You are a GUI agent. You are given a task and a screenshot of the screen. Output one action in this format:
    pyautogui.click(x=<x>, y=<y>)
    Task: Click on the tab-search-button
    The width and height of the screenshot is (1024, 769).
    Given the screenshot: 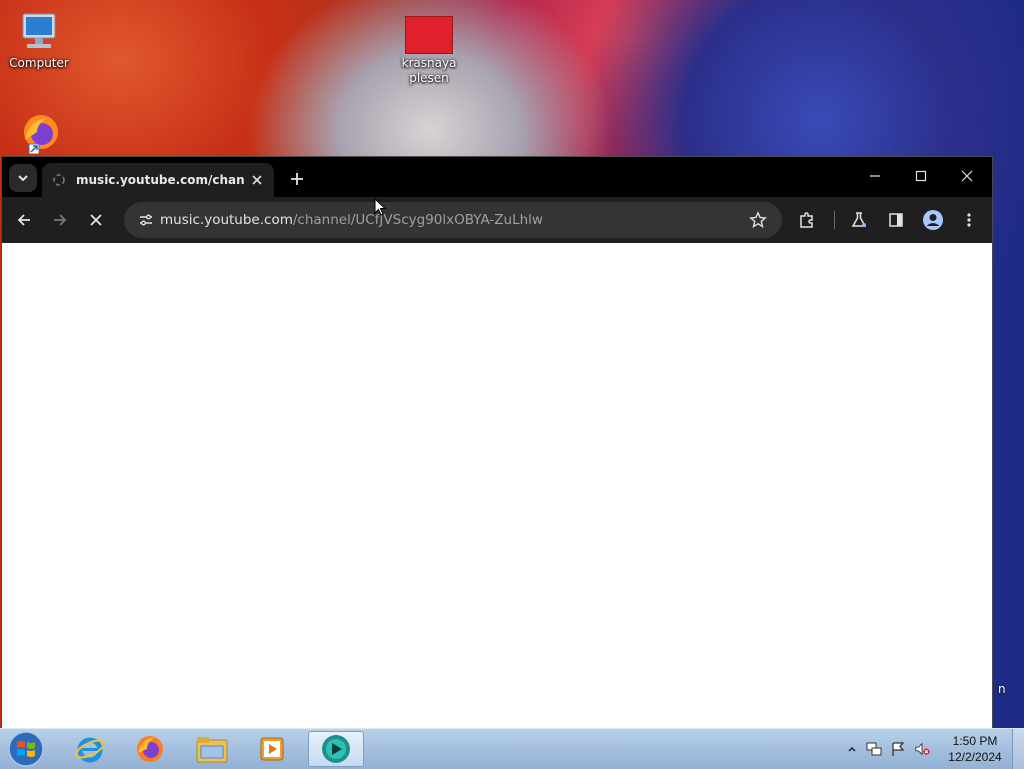 What is the action you would take?
    pyautogui.click(x=23, y=178)
    